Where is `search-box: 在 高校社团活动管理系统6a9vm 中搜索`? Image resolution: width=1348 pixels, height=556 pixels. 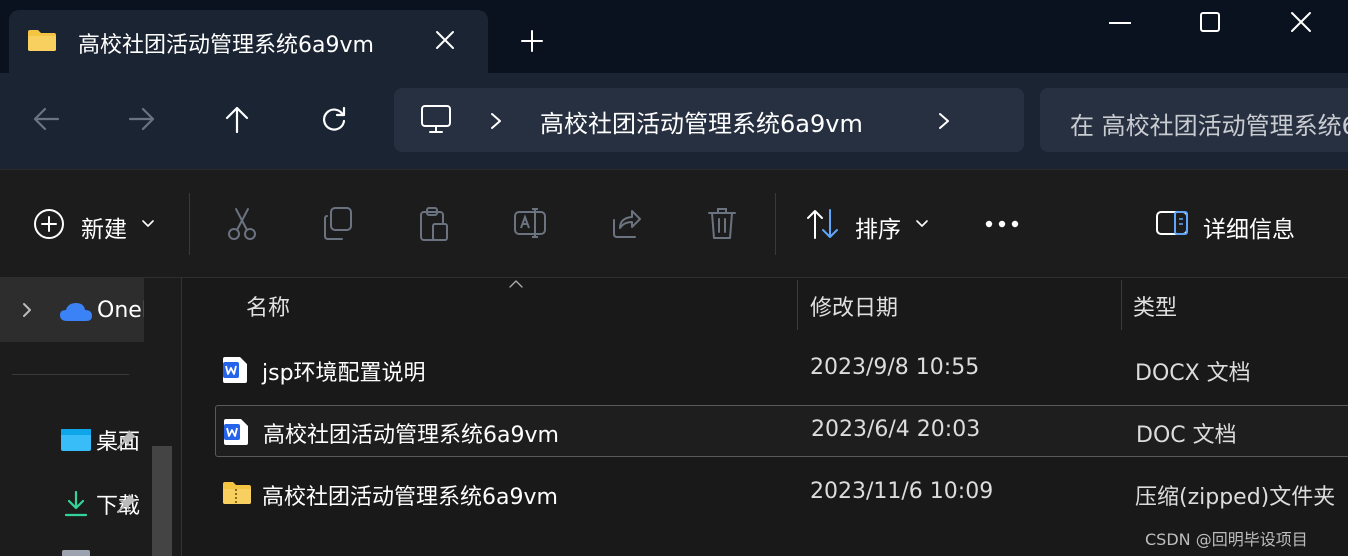 search-box: 在 高校社团活动管理系统6a9vm 中搜索 is located at coordinates (1194, 120).